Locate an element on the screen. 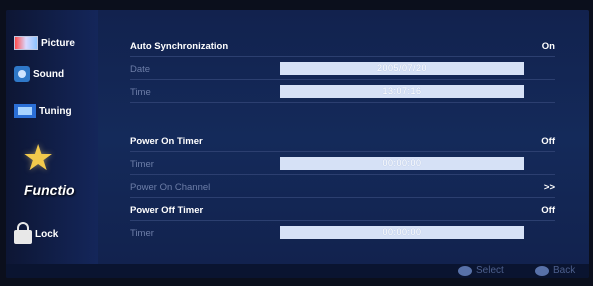 This screenshot has height=286, width=593. sidebar-item-label: Lock is located at coordinates (47, 234).